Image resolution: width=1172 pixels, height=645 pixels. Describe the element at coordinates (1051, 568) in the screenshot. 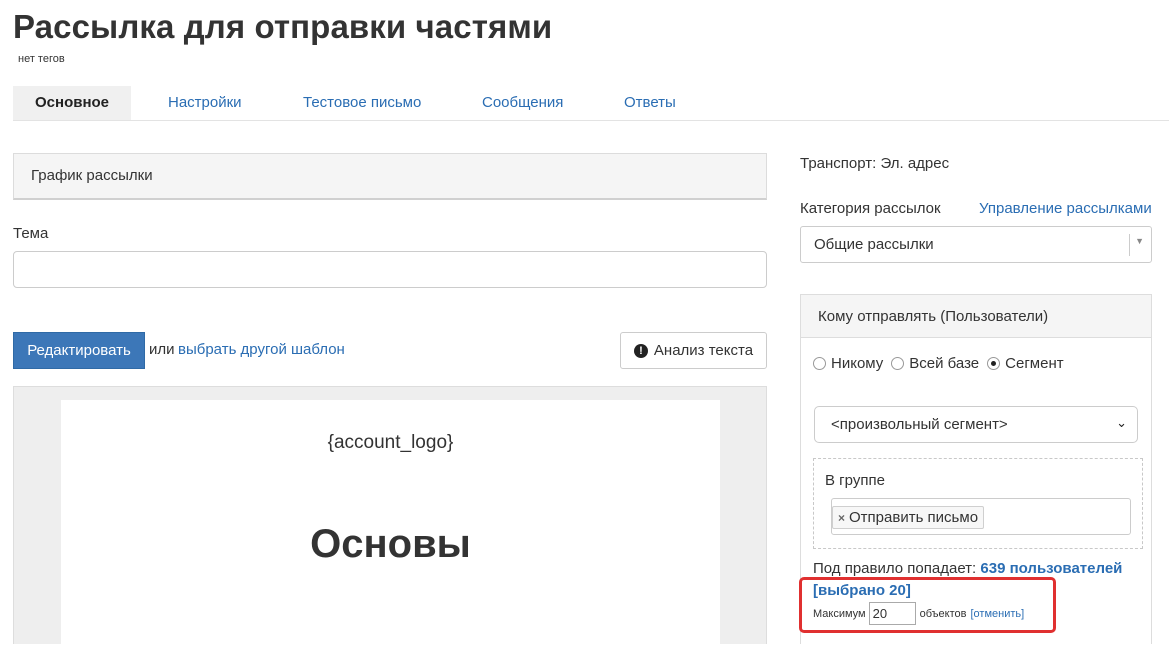

I see `rule-count-link: 639 пользователей` at that location.